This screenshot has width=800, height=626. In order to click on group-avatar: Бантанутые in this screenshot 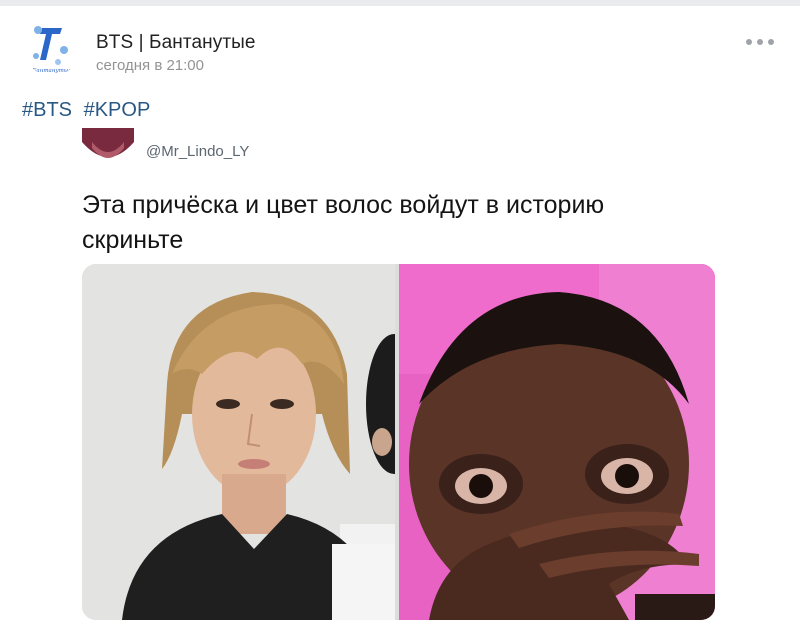, I will do `click(52, 48)`.